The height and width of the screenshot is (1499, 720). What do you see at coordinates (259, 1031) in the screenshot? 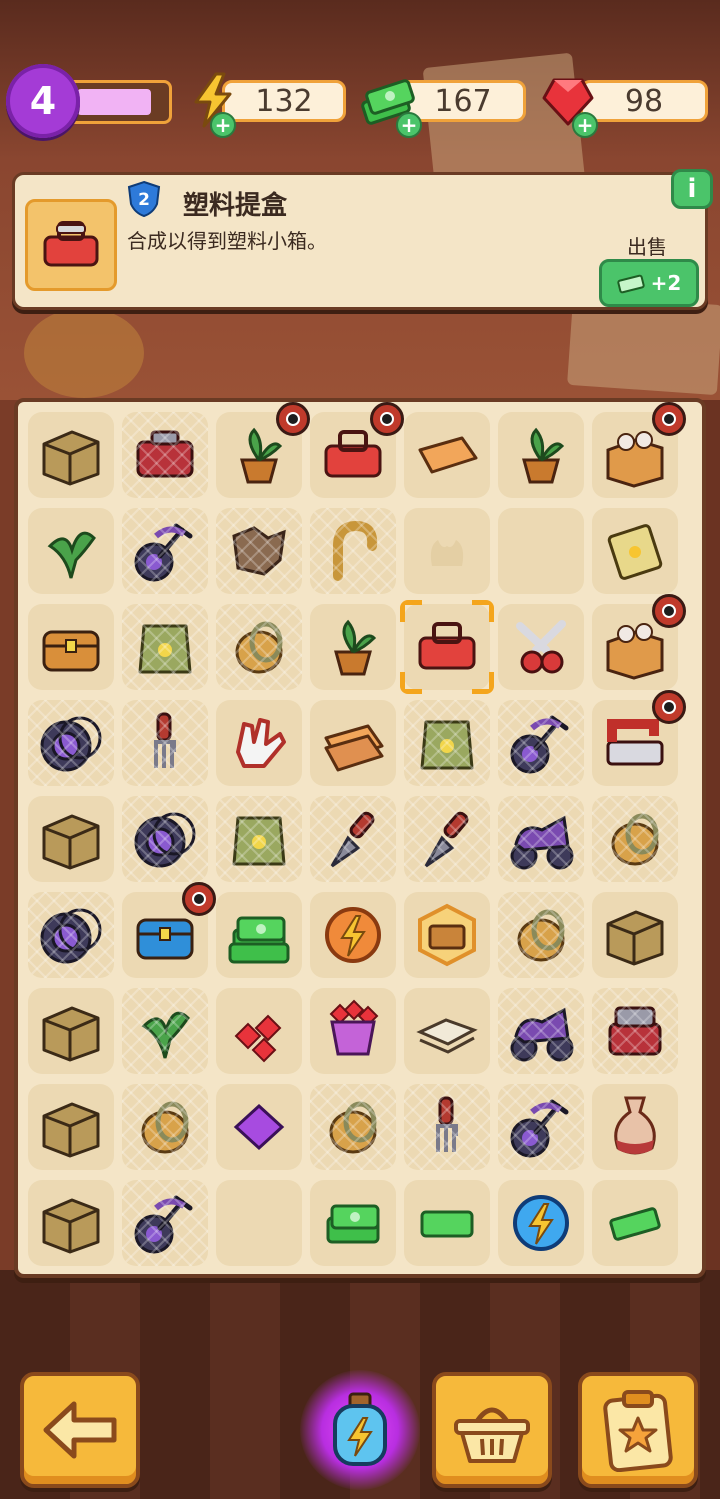
I see `red-gems-icon` at bounding box center [259, 1031].